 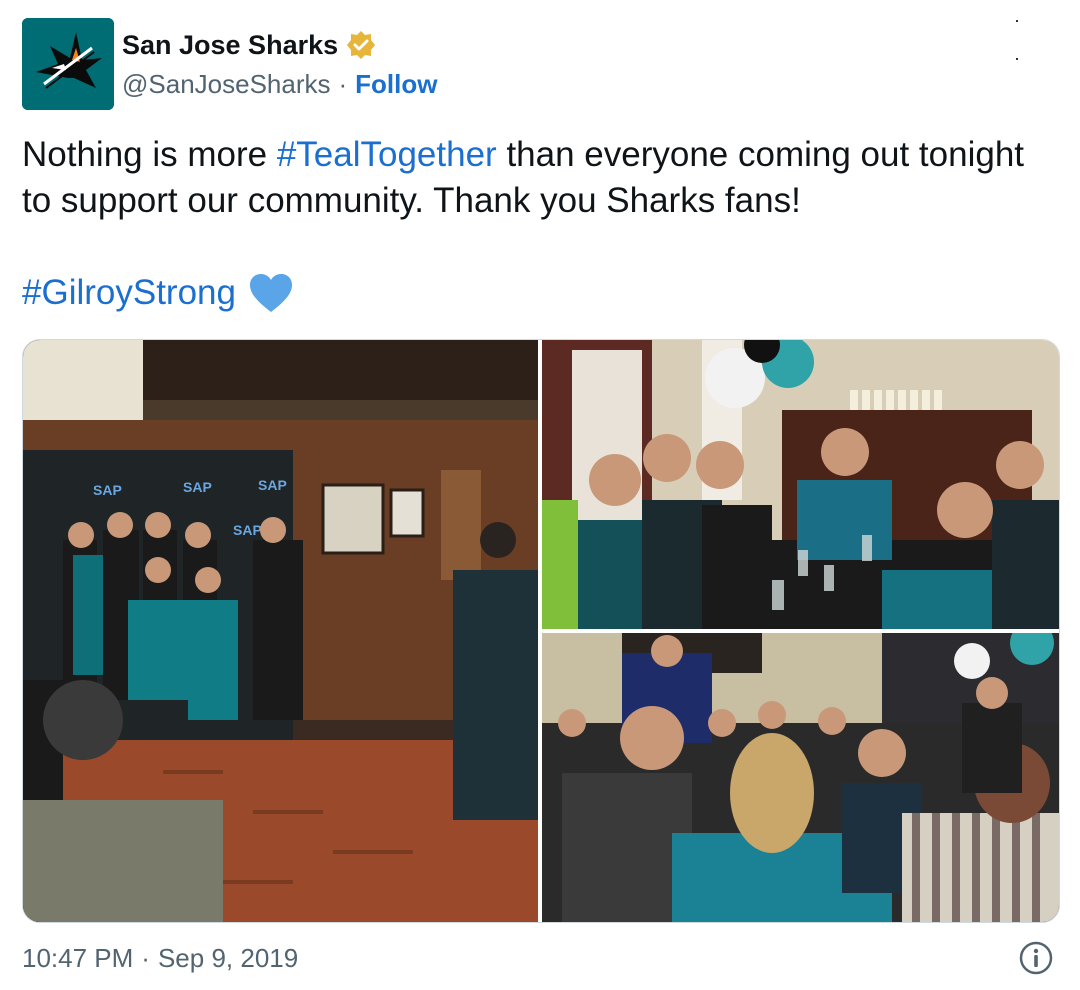 I want to click on tweet-tag-line: #GilroyStrong, so click(x=532, y=293).